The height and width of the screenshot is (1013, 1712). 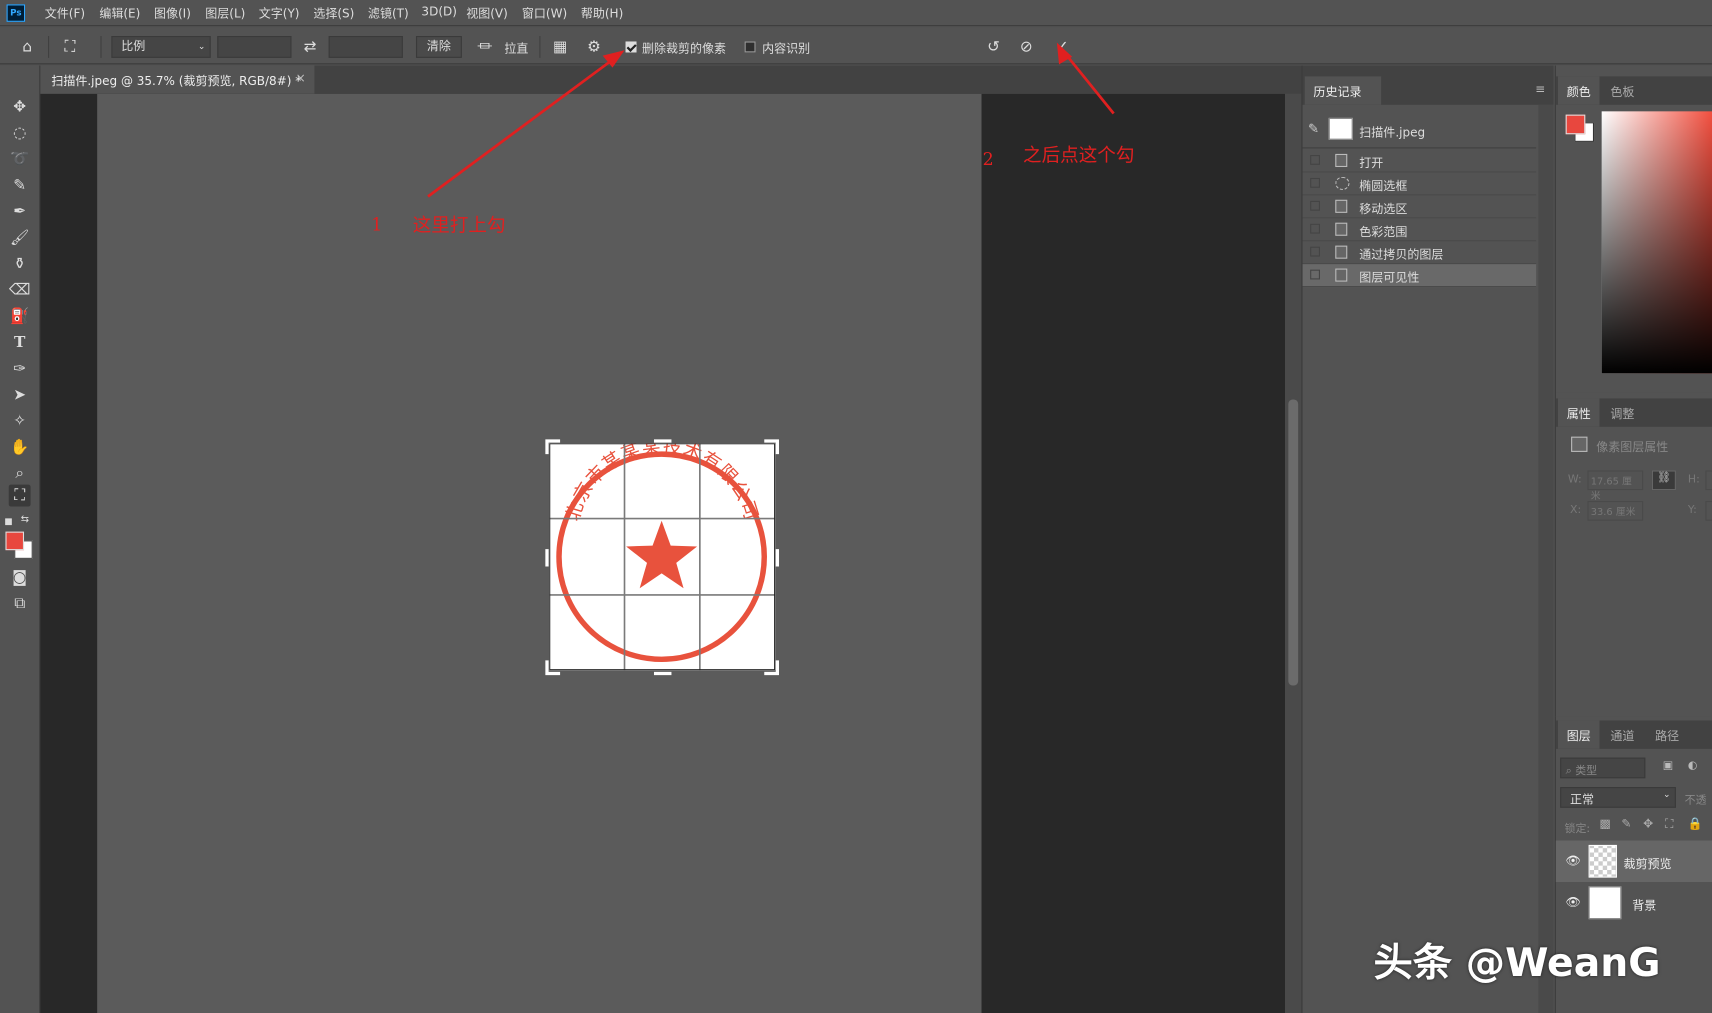 What do you see at coordinates (1517, 963) in the screenshot?
I see `watermark: 头条 @WeanG` at bounding box center [1517, 963].